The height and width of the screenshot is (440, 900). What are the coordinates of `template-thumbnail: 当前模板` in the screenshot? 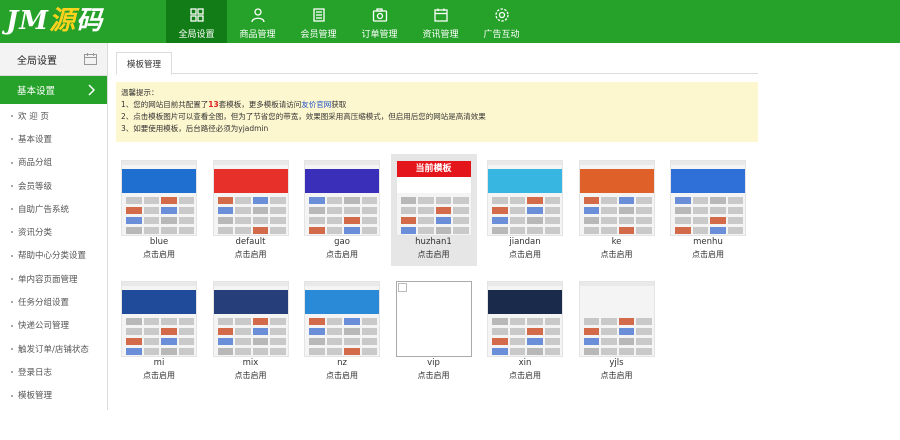 It's located at (433, 198).